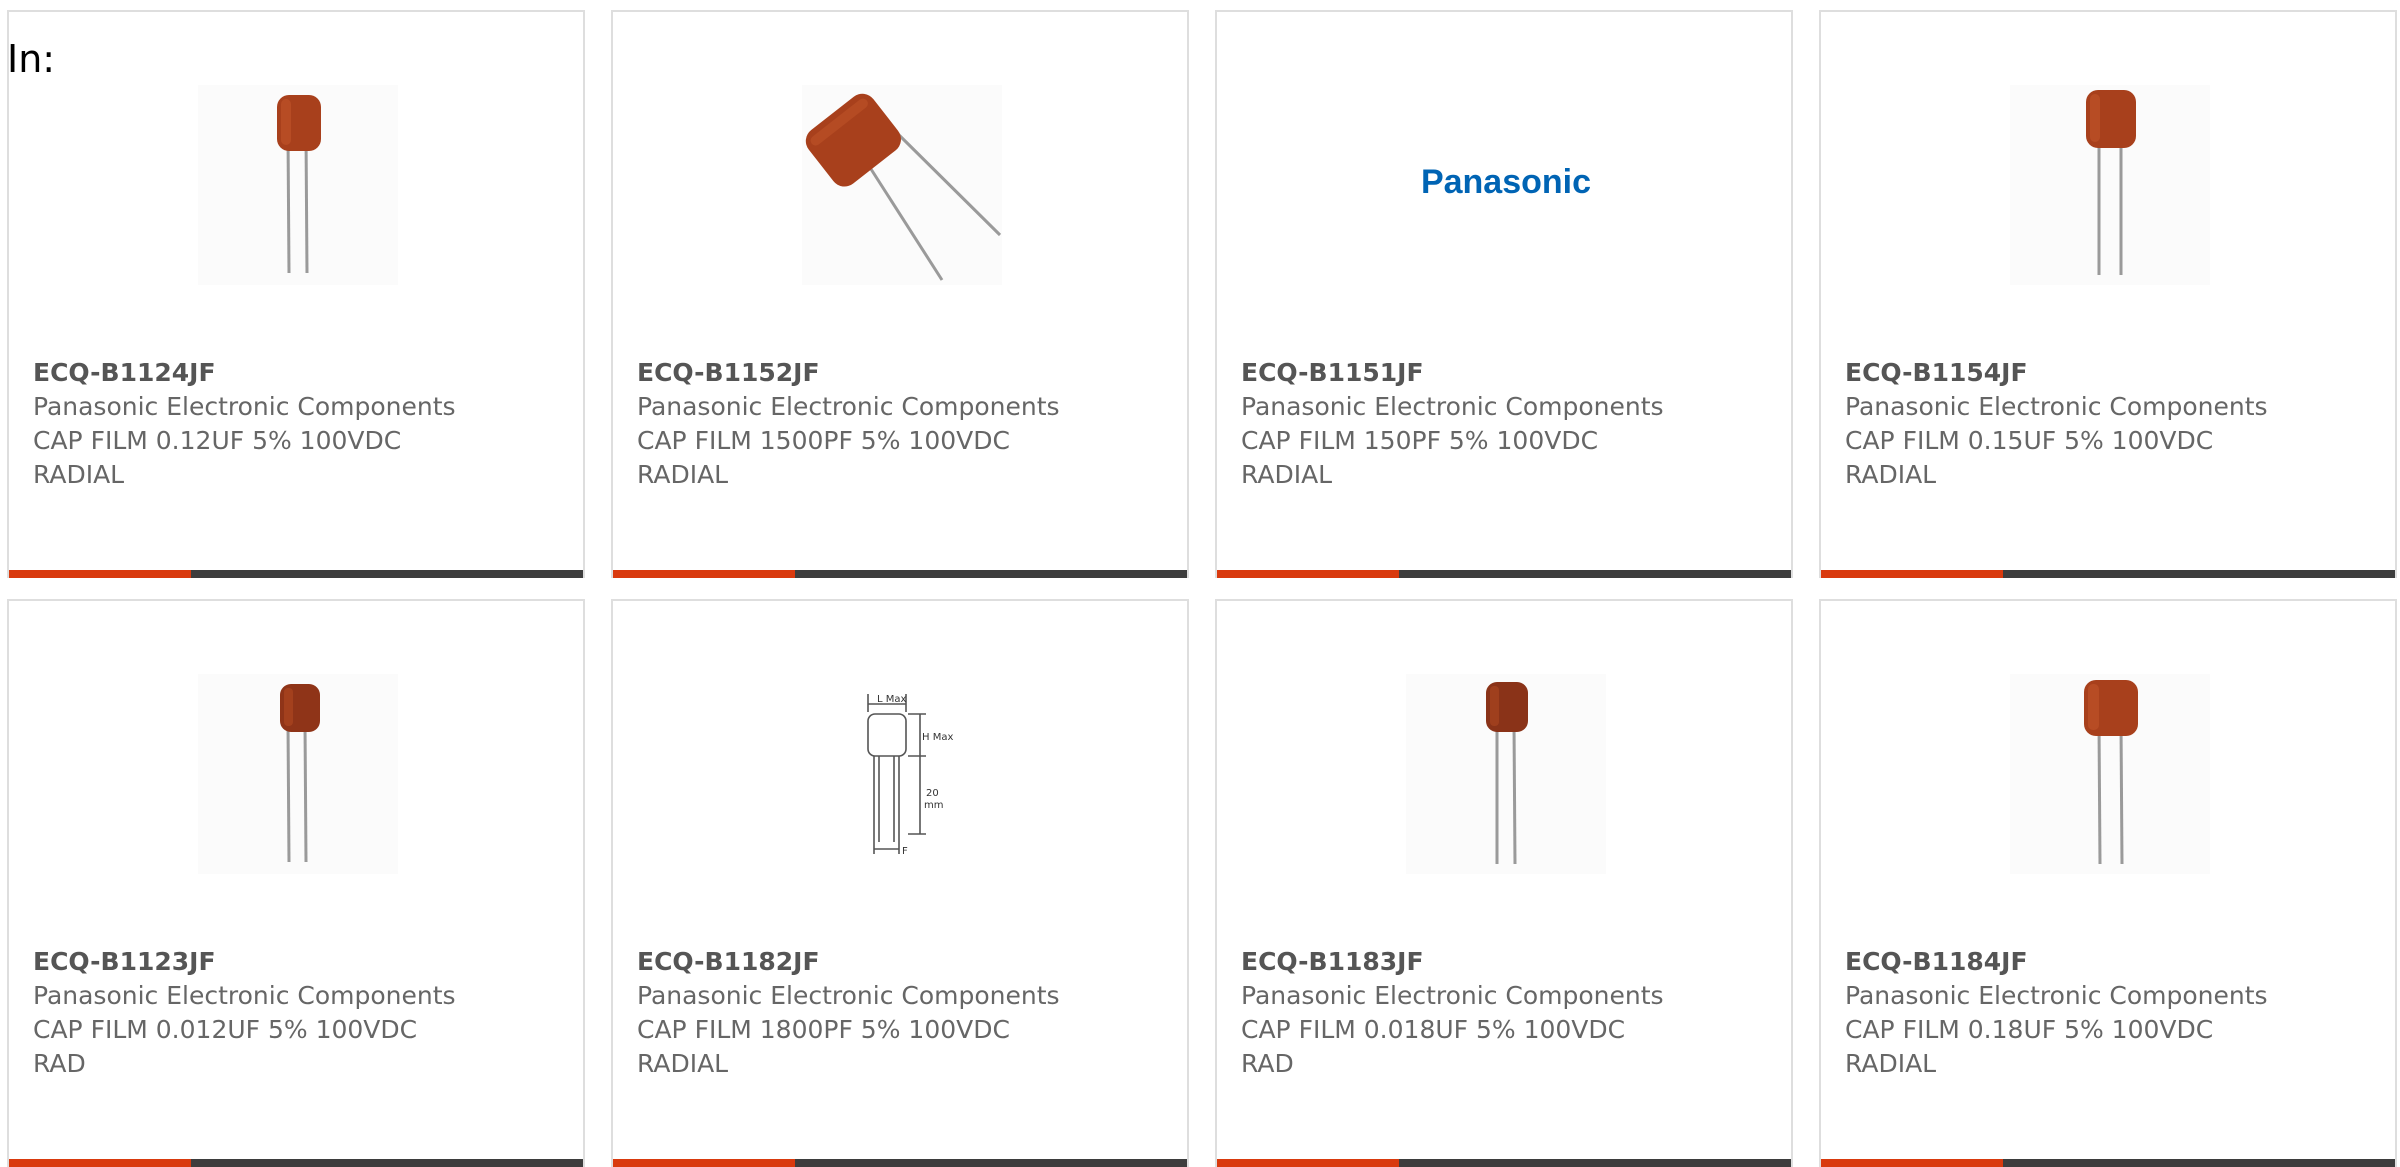  I want to click on svg-text: L Max, so click(892, 699).